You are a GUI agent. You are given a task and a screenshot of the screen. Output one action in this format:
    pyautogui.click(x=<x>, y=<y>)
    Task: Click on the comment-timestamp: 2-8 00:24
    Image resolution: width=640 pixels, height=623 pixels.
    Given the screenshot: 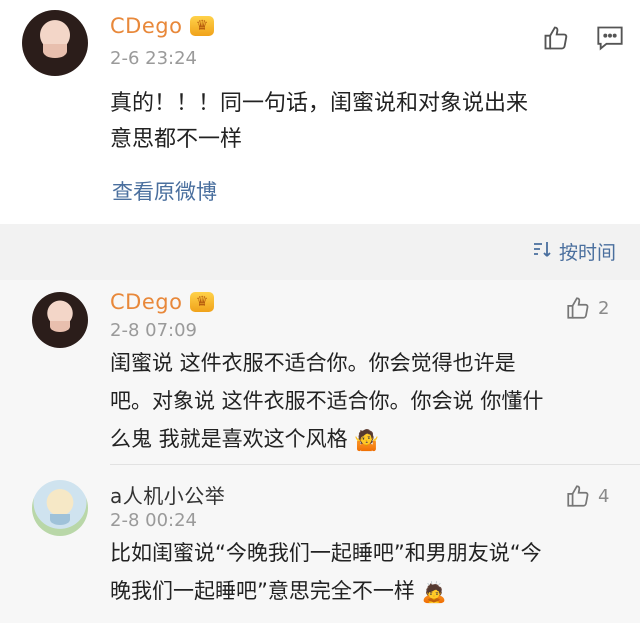 What is the action you would take?
    pyautogui.click(x=153, y=520)
    